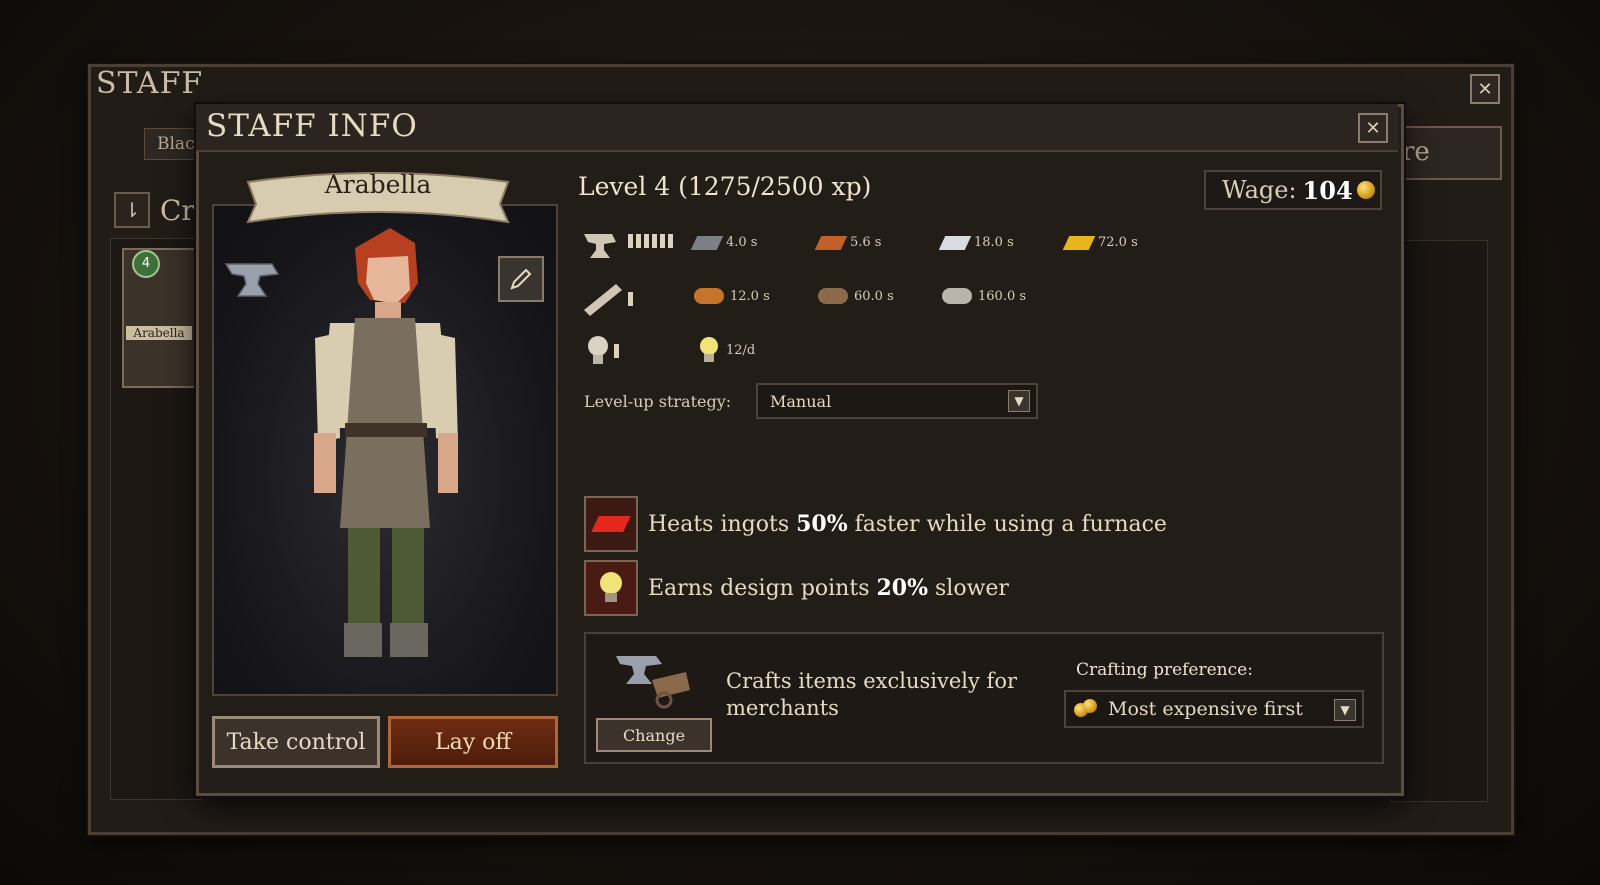 The height and width of the screenshot is (885, 1600). Describe the element at coordinates (252, 280) in the screenshot. I see `anvil-icon` at that location.